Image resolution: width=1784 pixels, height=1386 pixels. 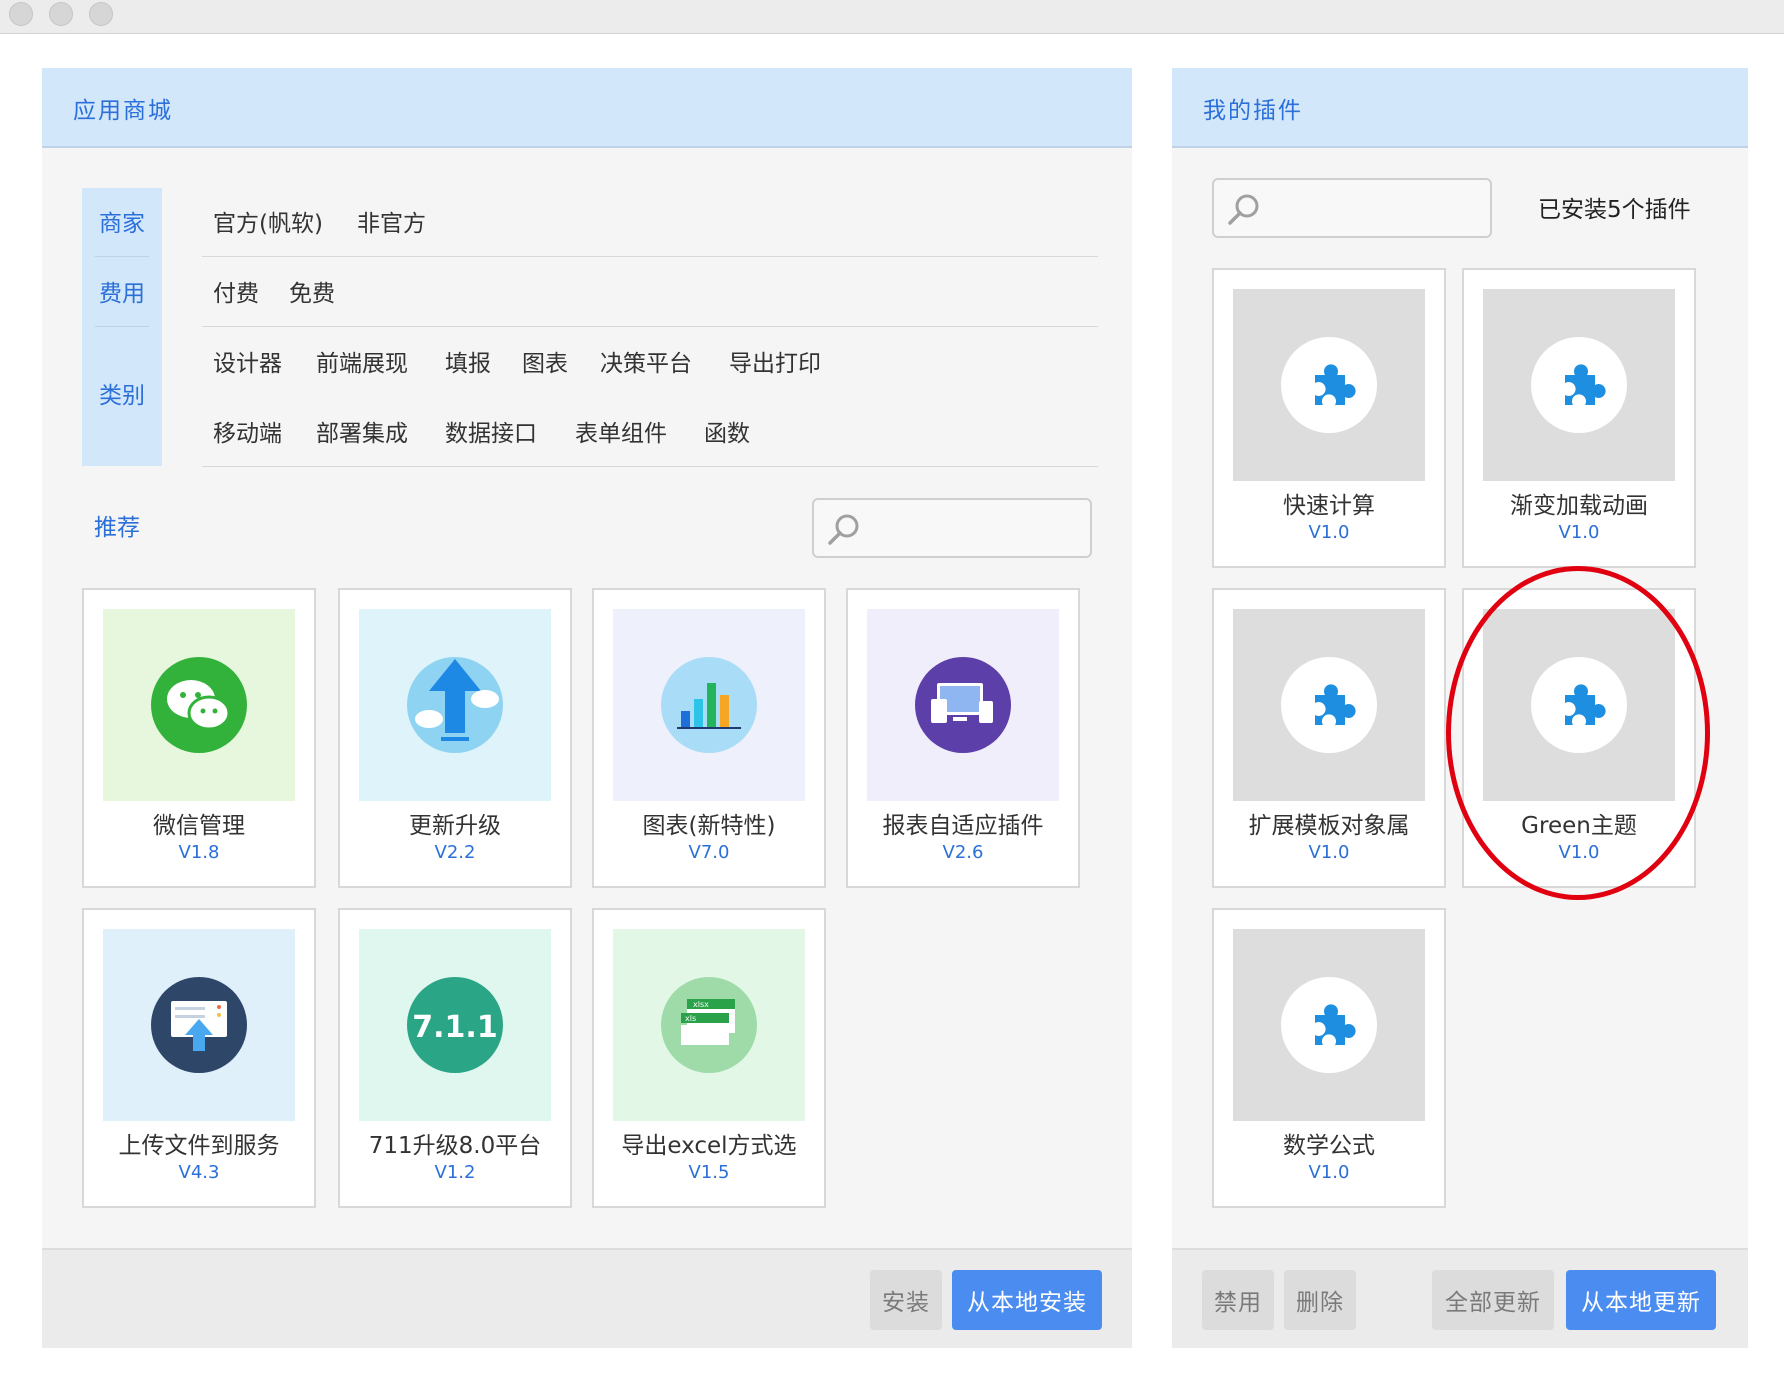 What do you see at coordinates (117, 528) in the screenshot?
I see `recommend-label: 推荐` at bounding box center [117, 528].